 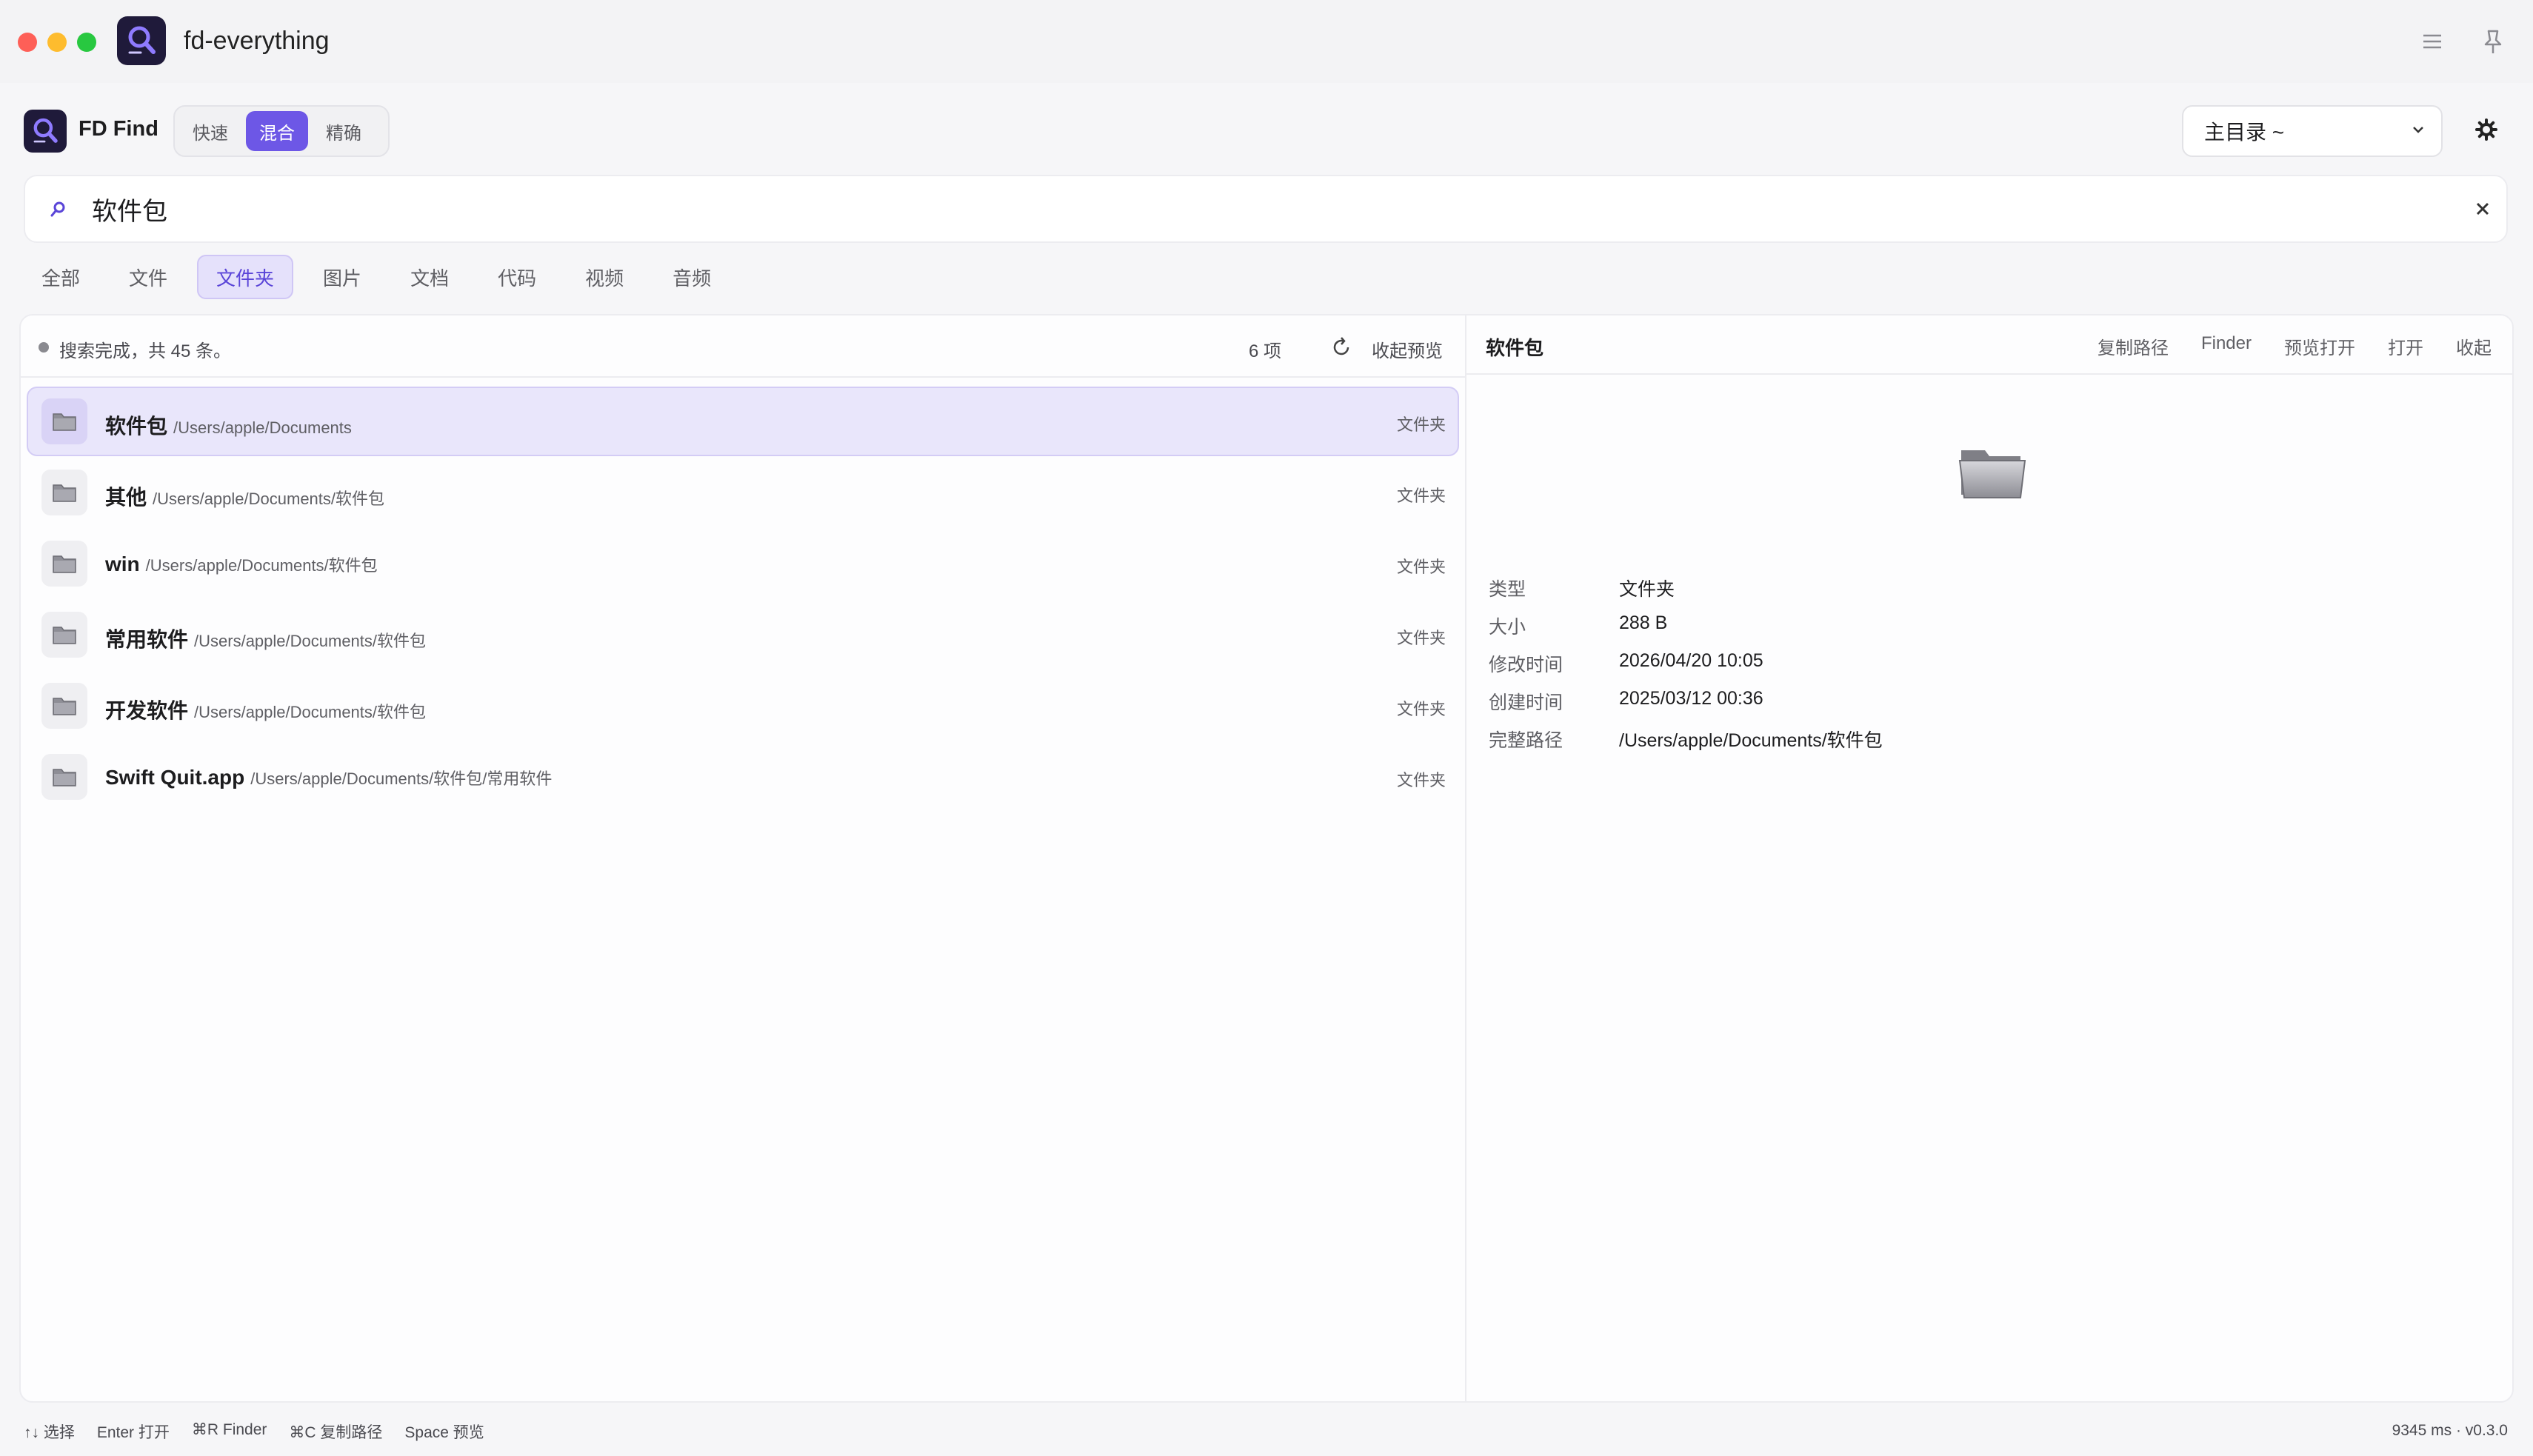 I want to click on brand-logo-icon, so click(x=45, y=131).